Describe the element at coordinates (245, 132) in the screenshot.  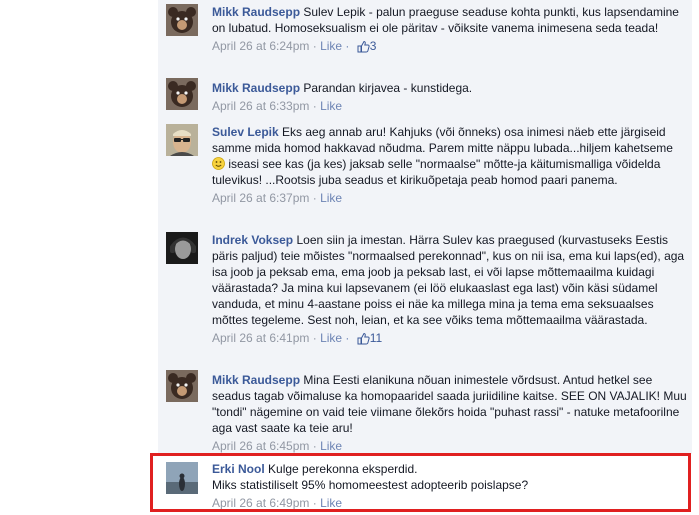
I see `author-name: Sulev Lepik` at that location.